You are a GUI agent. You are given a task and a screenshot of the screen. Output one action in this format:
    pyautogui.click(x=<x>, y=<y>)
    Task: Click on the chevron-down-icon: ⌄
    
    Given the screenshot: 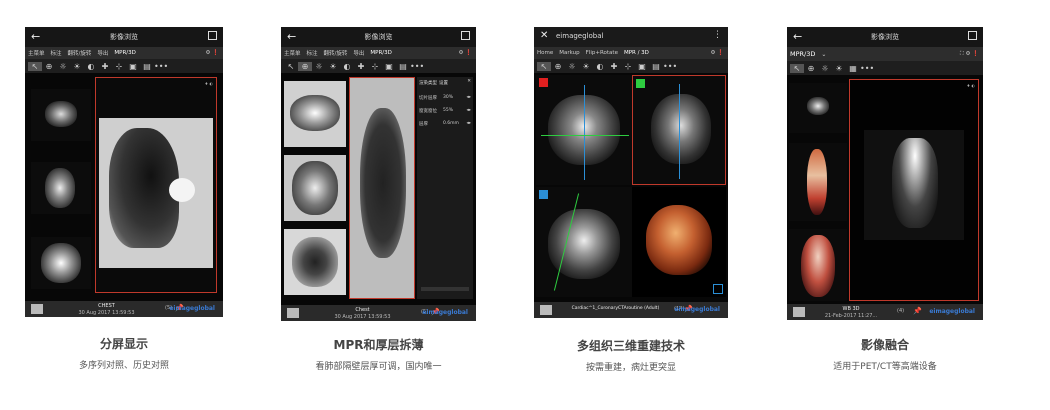 What is the action you would take?
    pyautogui.click(x=823, y=54)
    